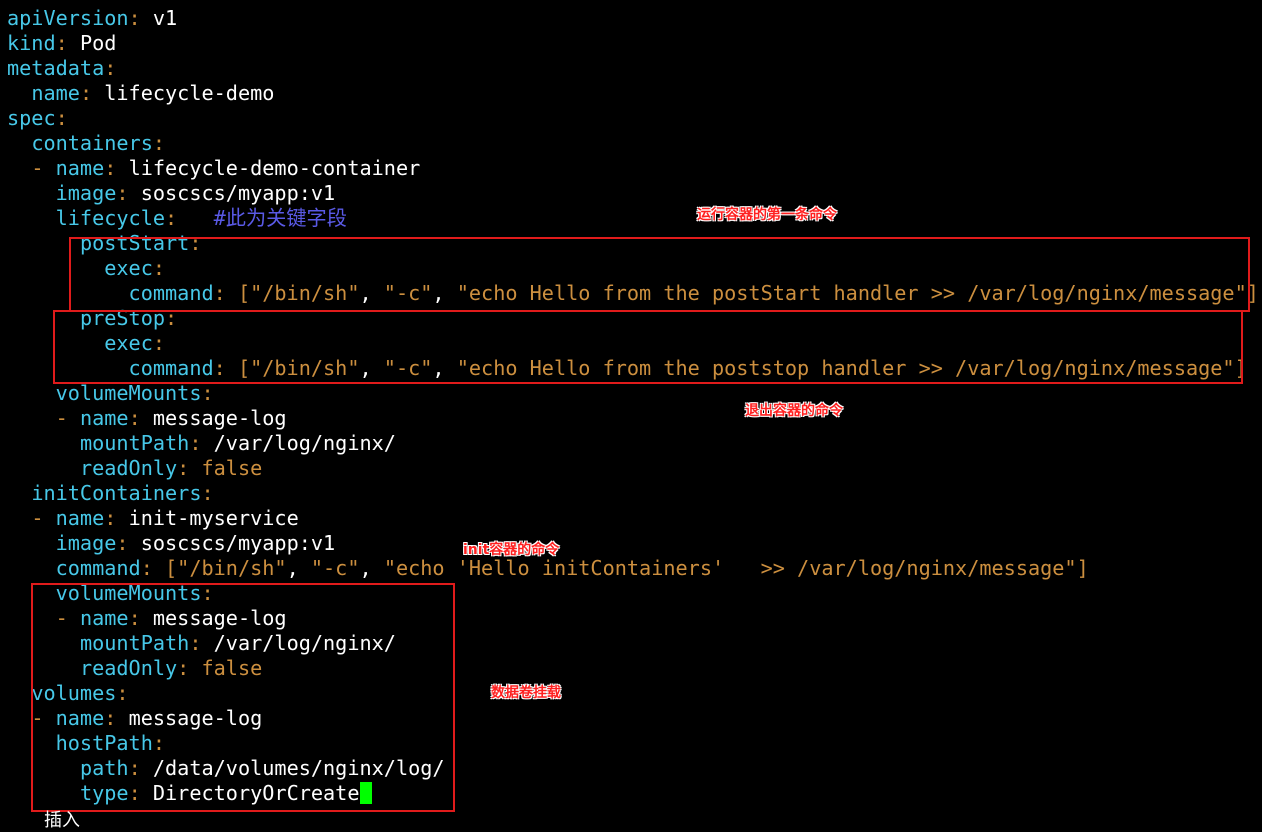  What do you see at coordinates (62, 820) in the screenshot?
I see `partial-status-text: 插入` at bounding box center [62, 820].